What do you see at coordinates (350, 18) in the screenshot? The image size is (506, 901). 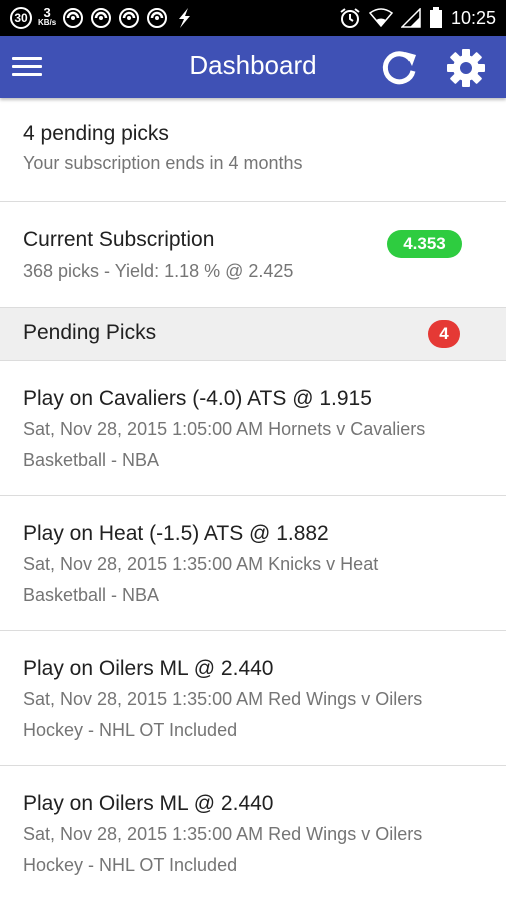 I see `alarm-icon` at bounding box center [350, 18].